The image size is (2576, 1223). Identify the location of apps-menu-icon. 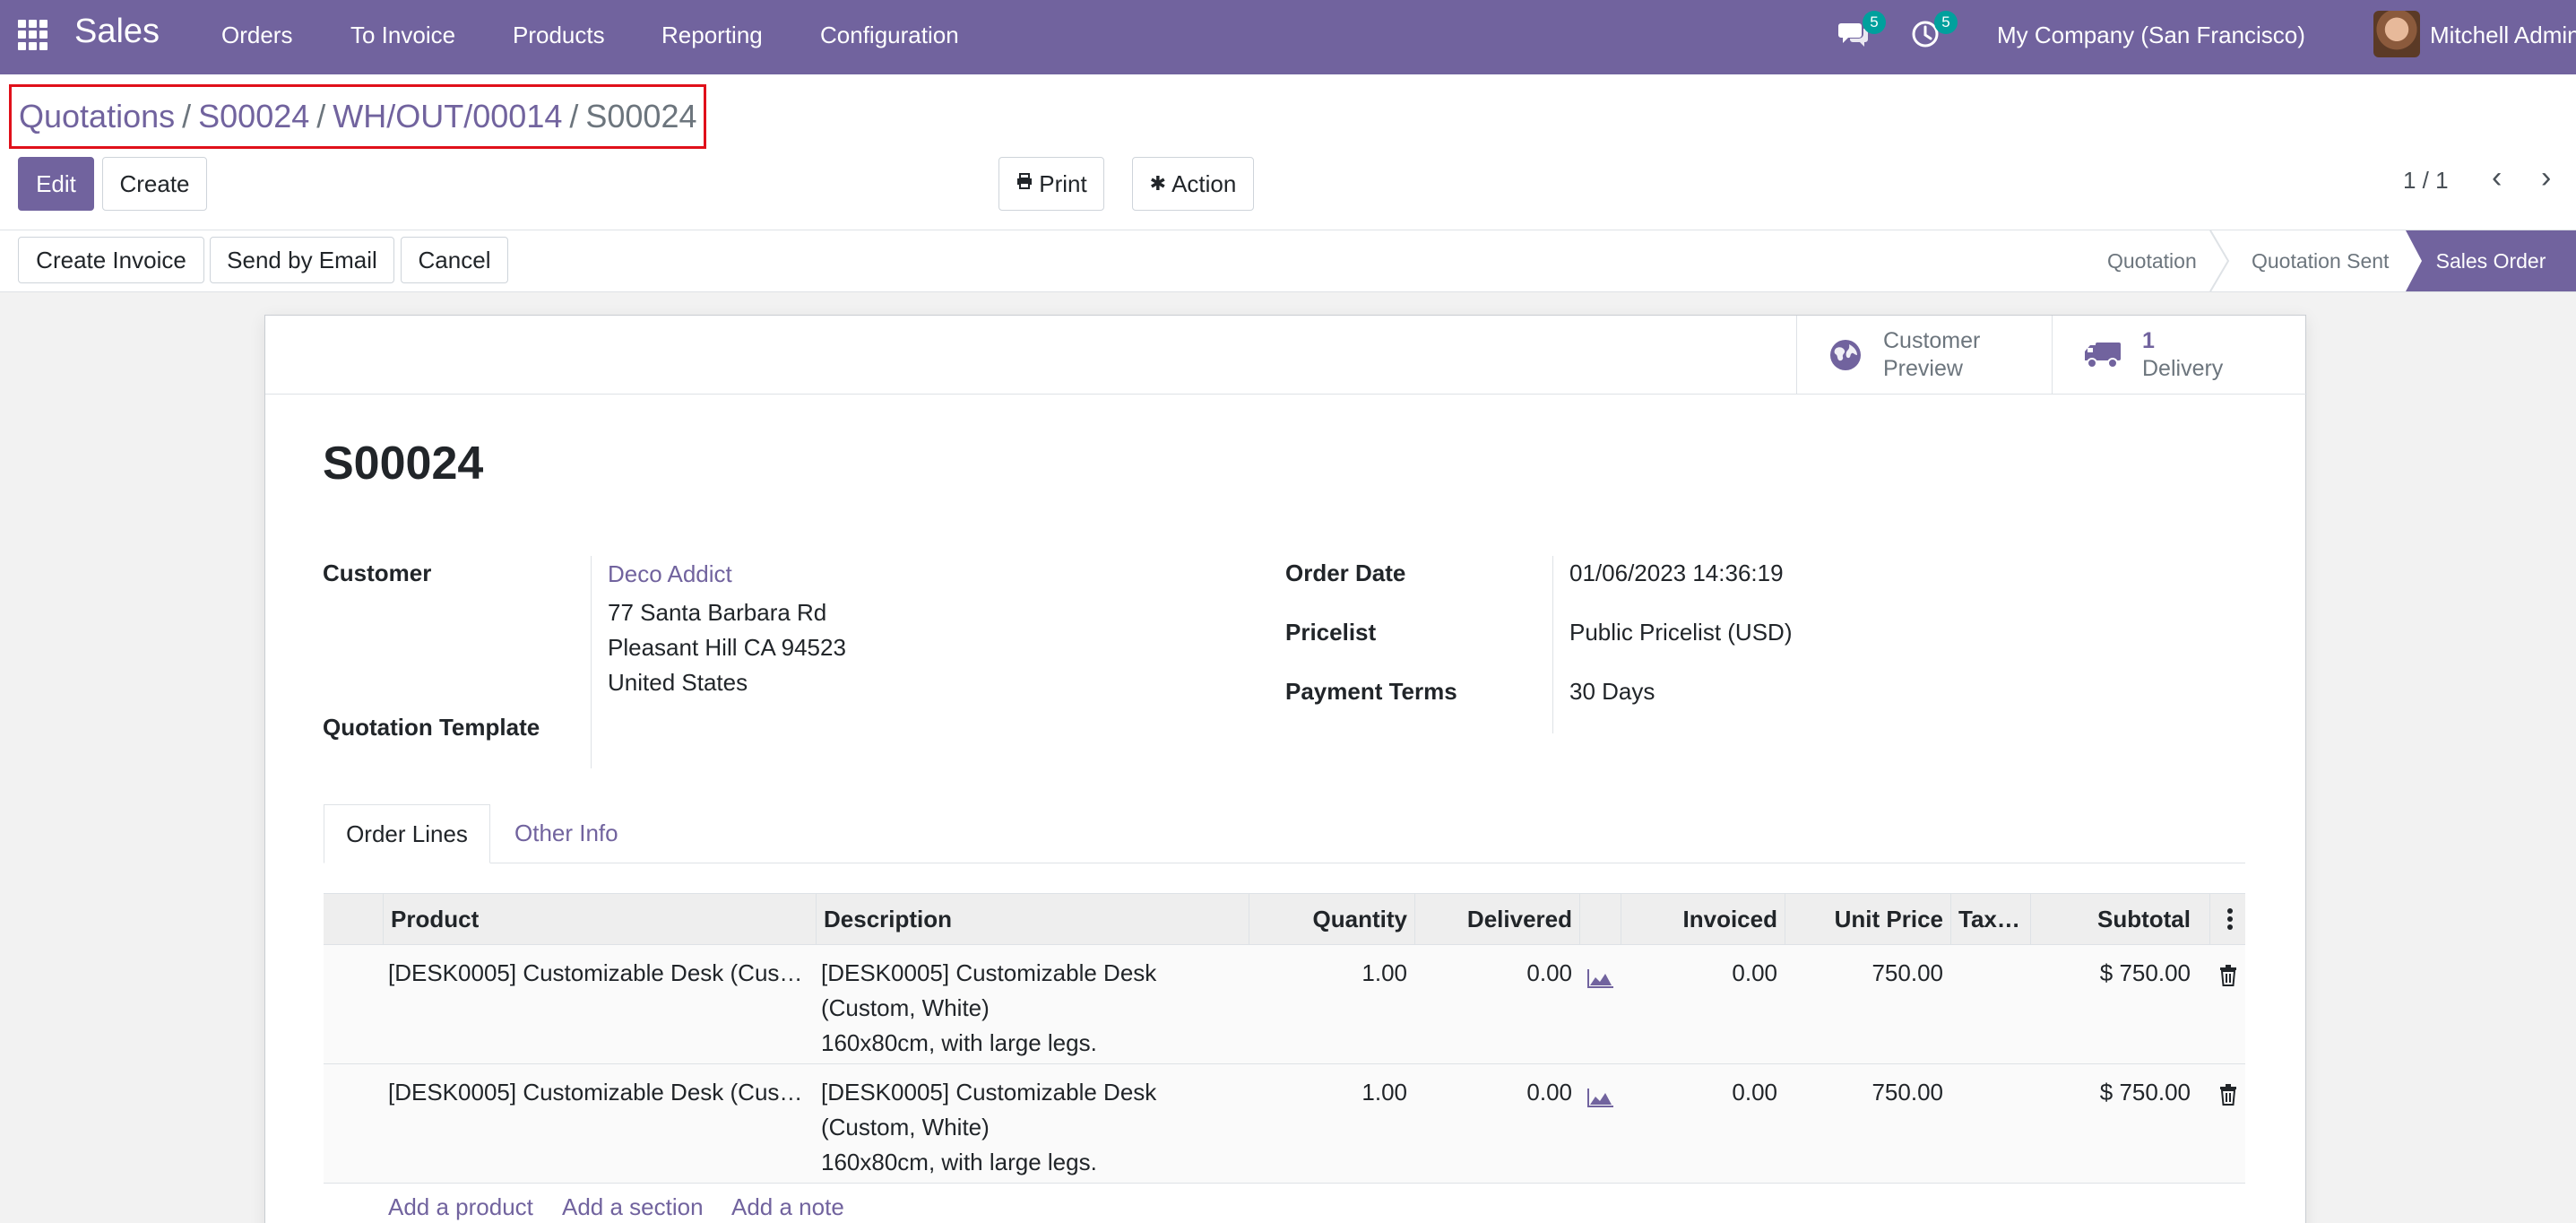
(33, 35).